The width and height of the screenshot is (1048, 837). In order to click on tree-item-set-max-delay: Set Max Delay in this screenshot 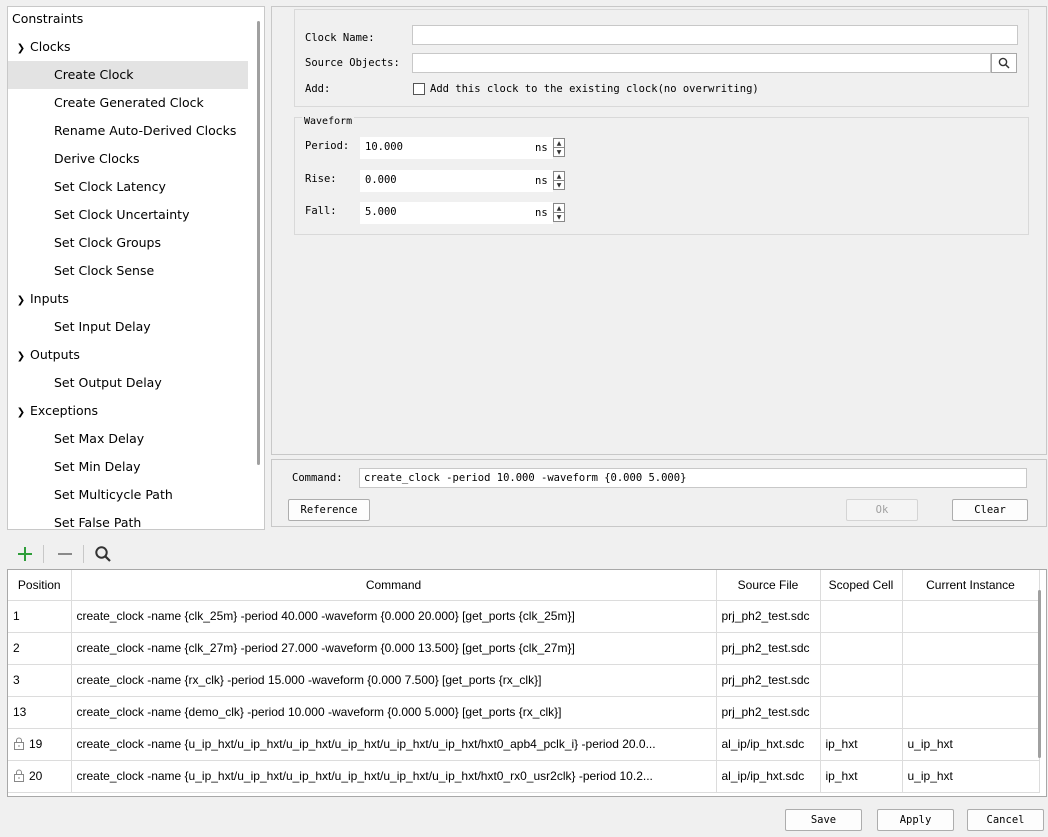, I will do `click(128, 439)`.